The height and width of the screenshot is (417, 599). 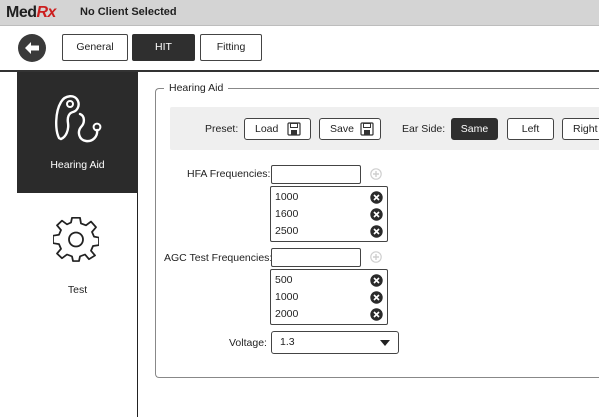 I want to click on agc-frequency-value: 2000, so click(x=287, y=314).